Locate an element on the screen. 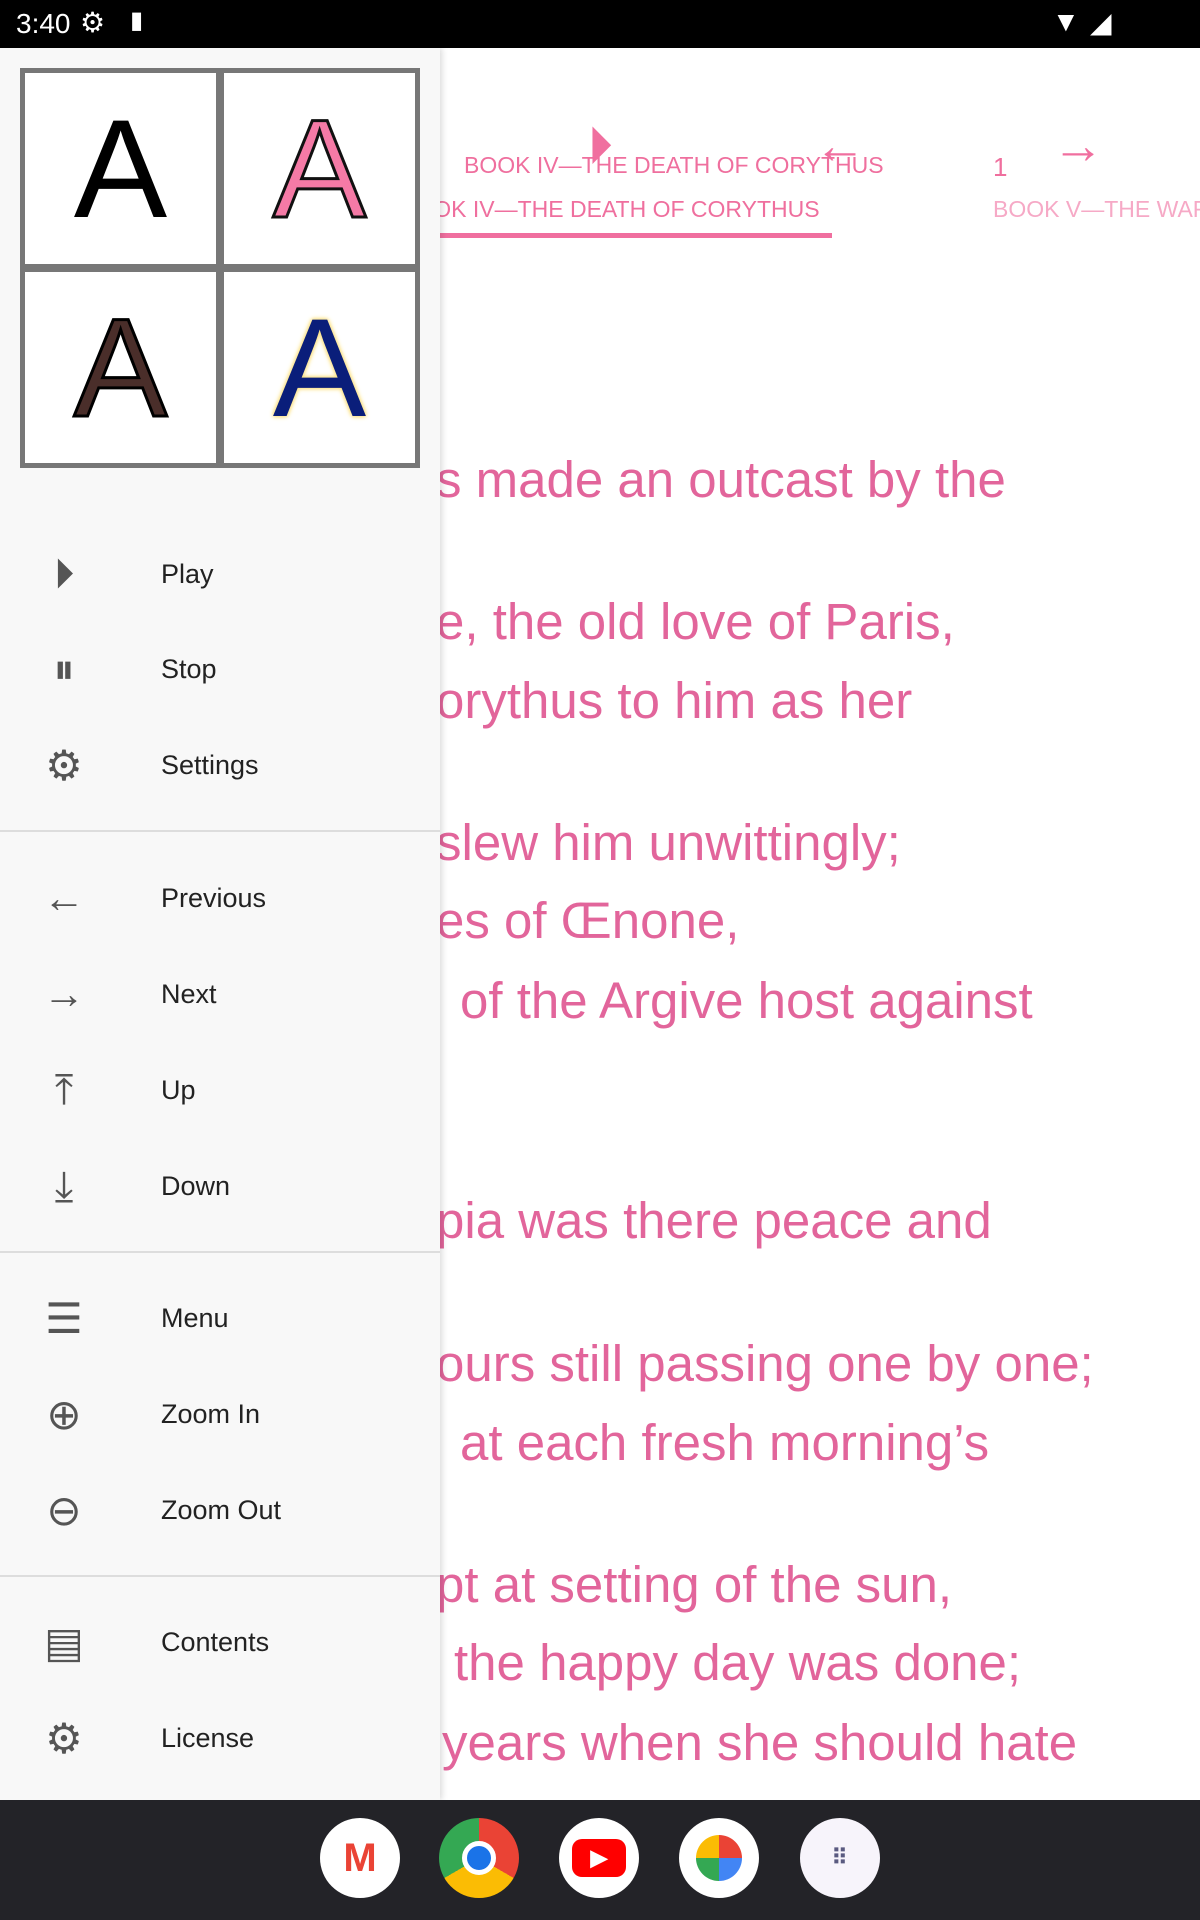  text-line: the happy day was done; is located at coordinates (738, 1662).